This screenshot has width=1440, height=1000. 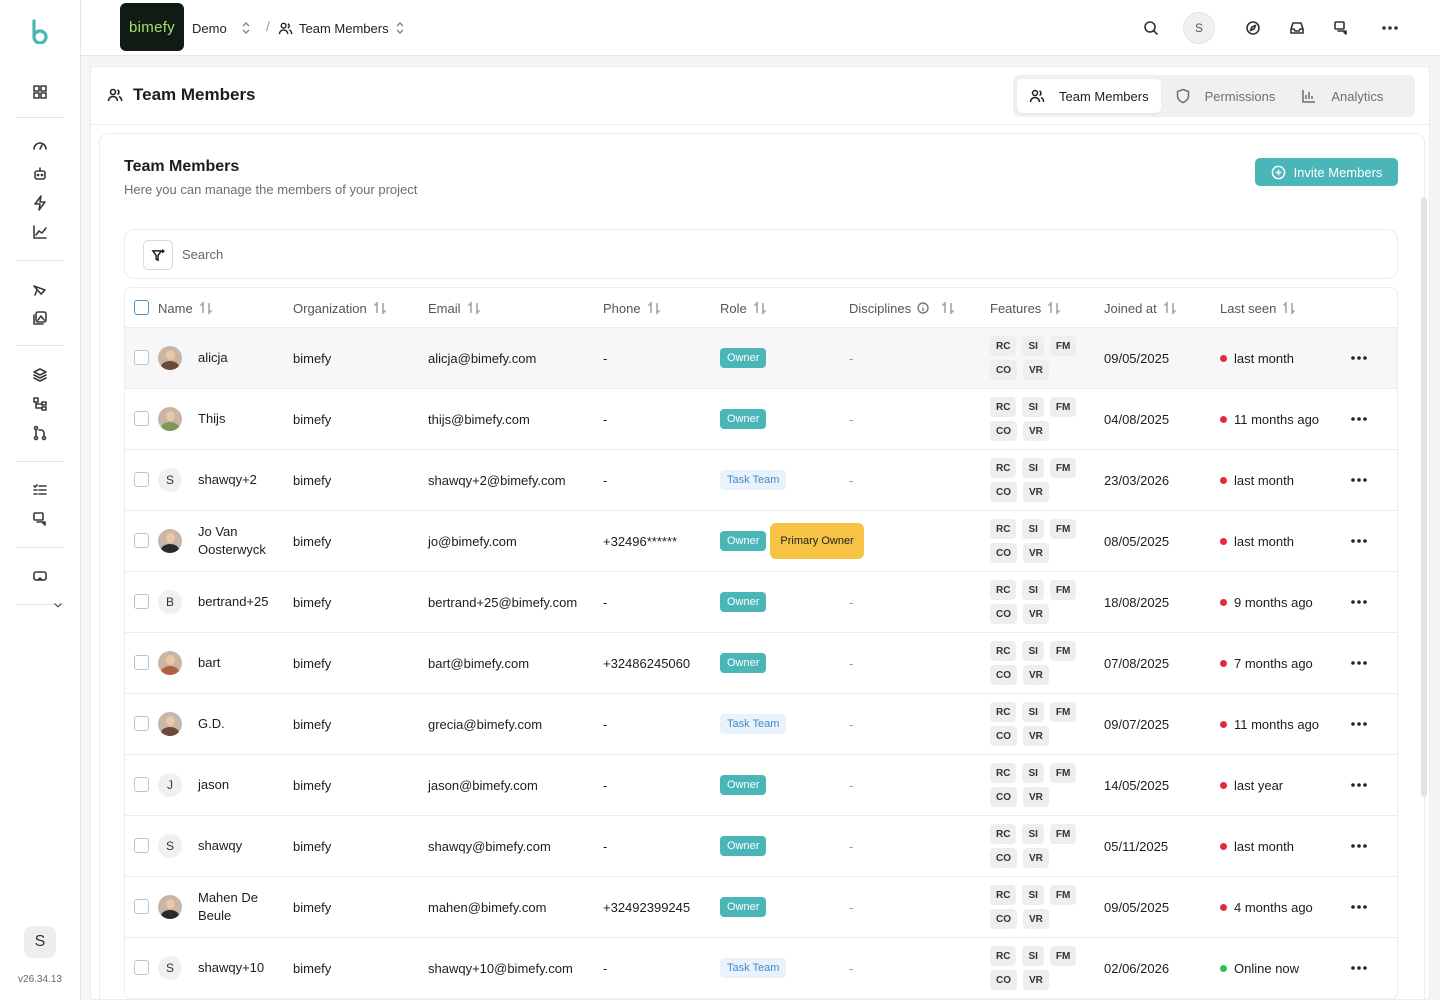 I want to click on more-options-icon, so click(x=1390, y=28).